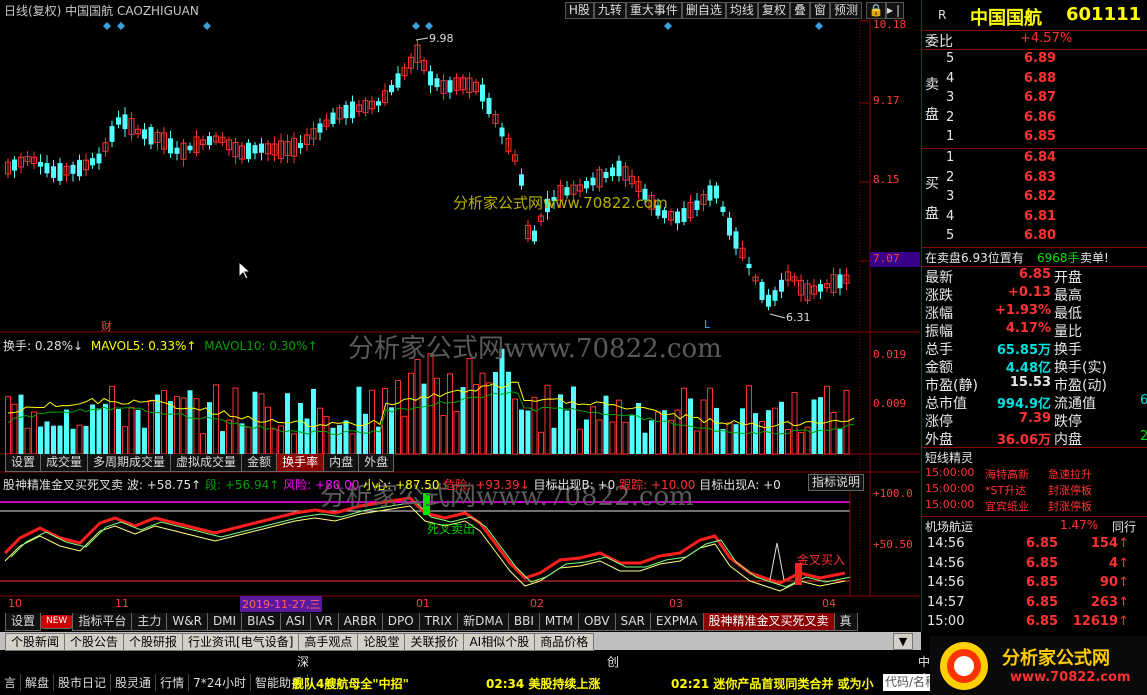  I want to click on indicator-help-button: 指标说明, so click(836, 482).